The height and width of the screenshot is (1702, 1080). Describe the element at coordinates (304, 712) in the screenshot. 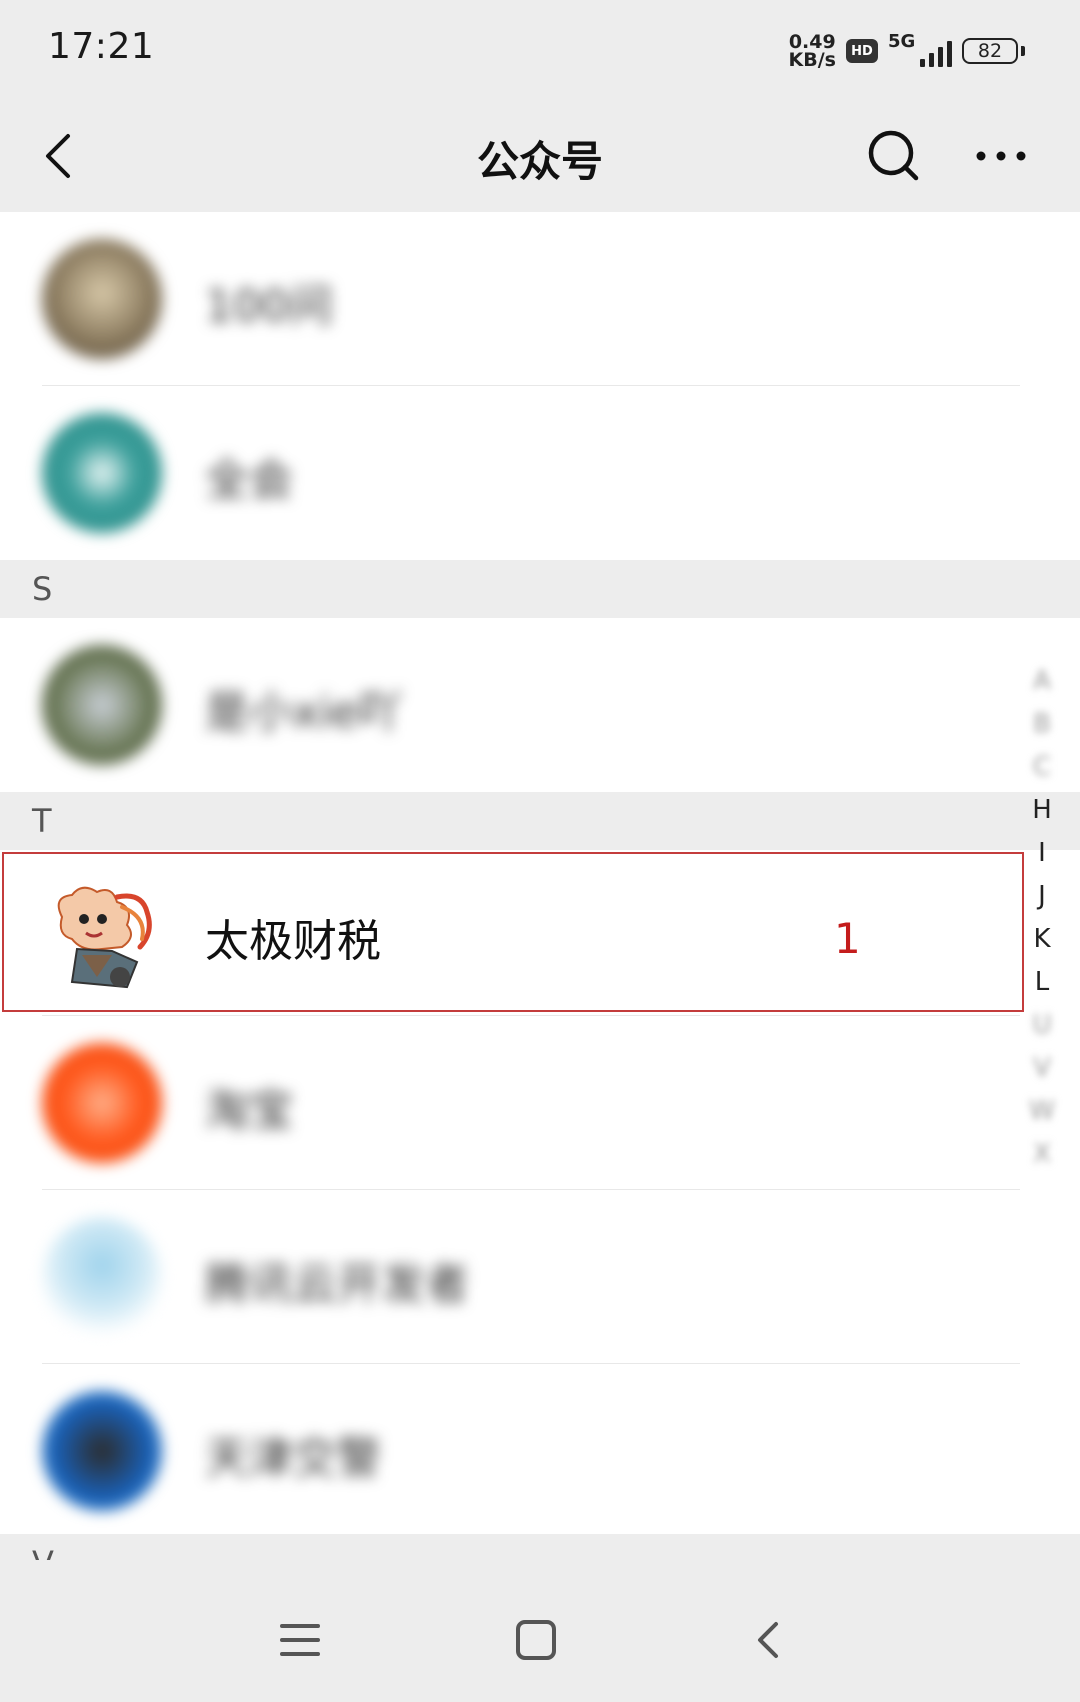

I see `account-name: 是小xie吖` at that location.